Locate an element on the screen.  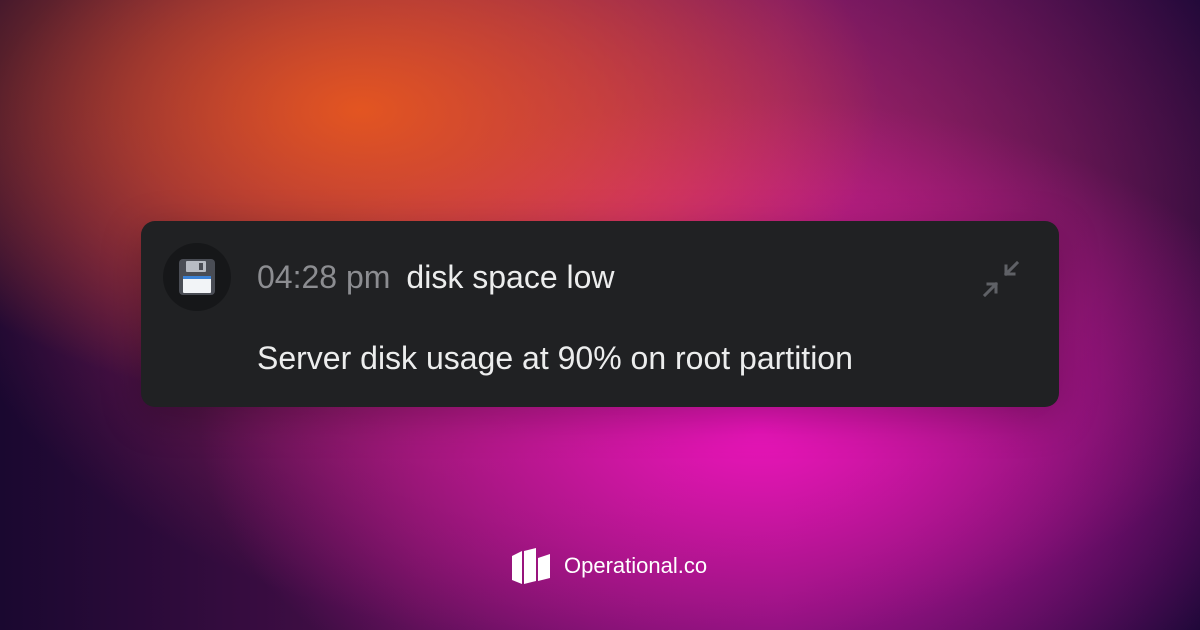
brand-name: Operational.co is located at coordinates (636, 565).